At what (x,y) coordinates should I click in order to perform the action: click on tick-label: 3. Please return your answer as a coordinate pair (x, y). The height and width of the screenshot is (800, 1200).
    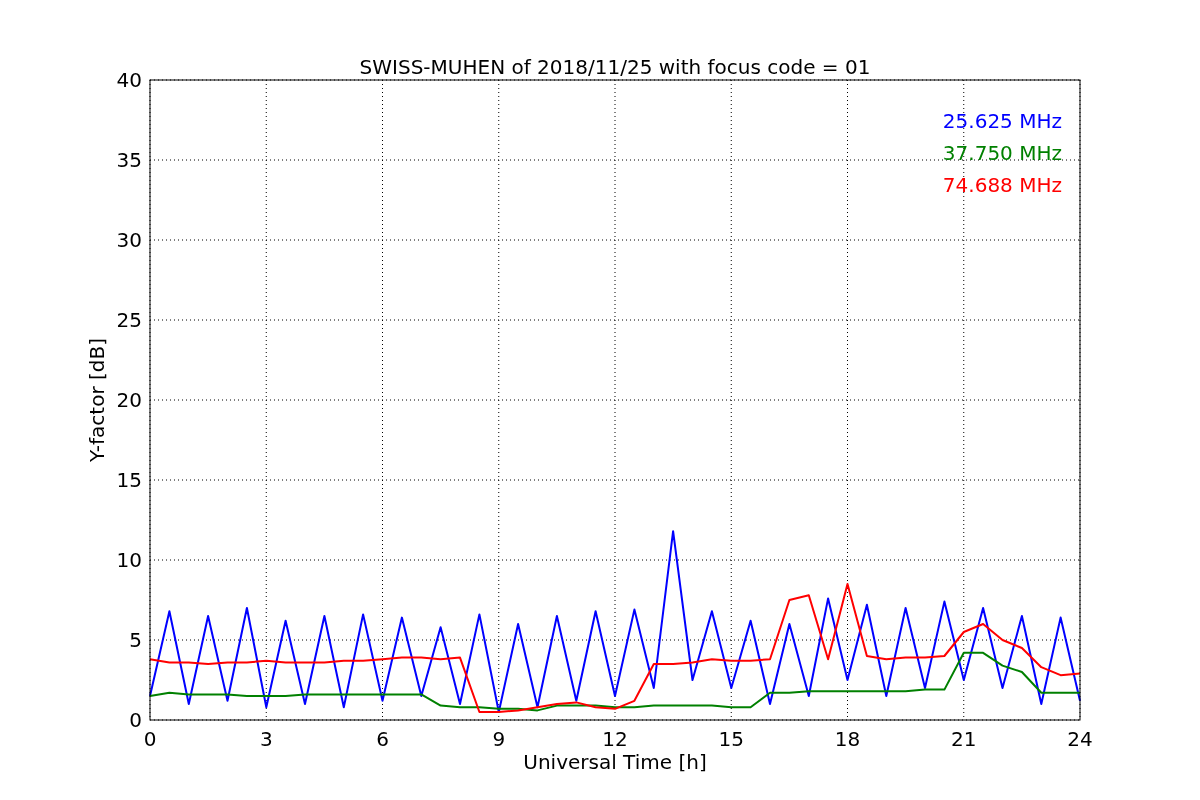
    Looking at the image, I should click on (266, 739).